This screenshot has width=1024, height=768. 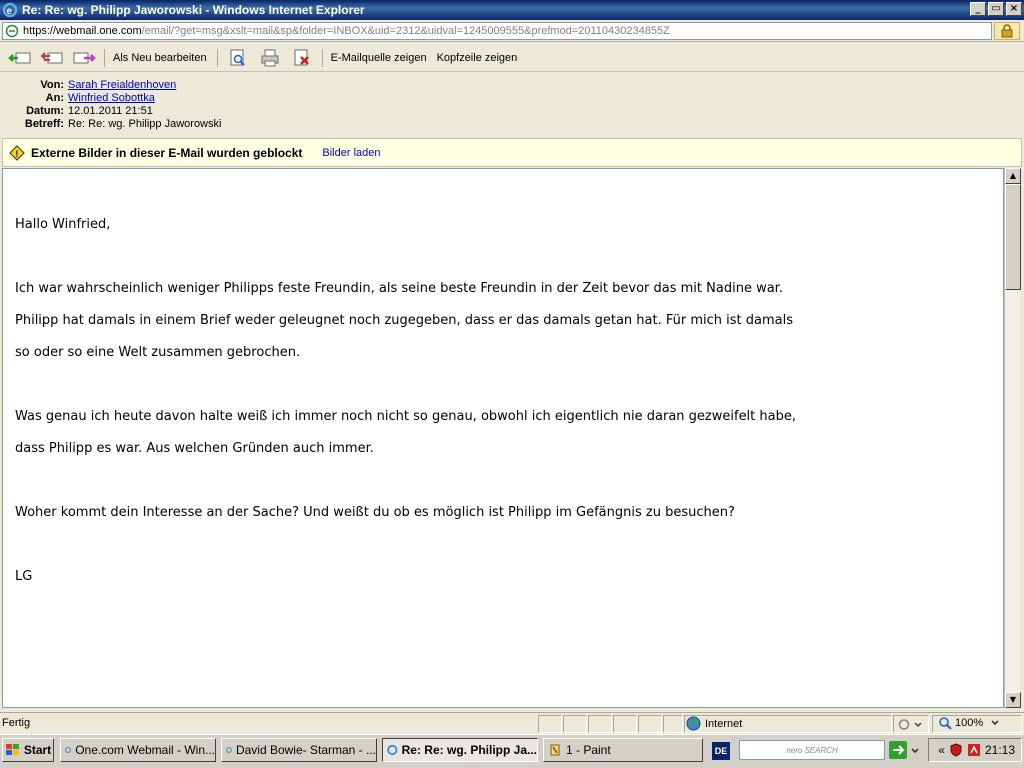 What do you see at coordinates (160, 58) in the screenshot?
I see `mark-new-button: Als Neu bearbeiten` at bounding box center [160, 58].